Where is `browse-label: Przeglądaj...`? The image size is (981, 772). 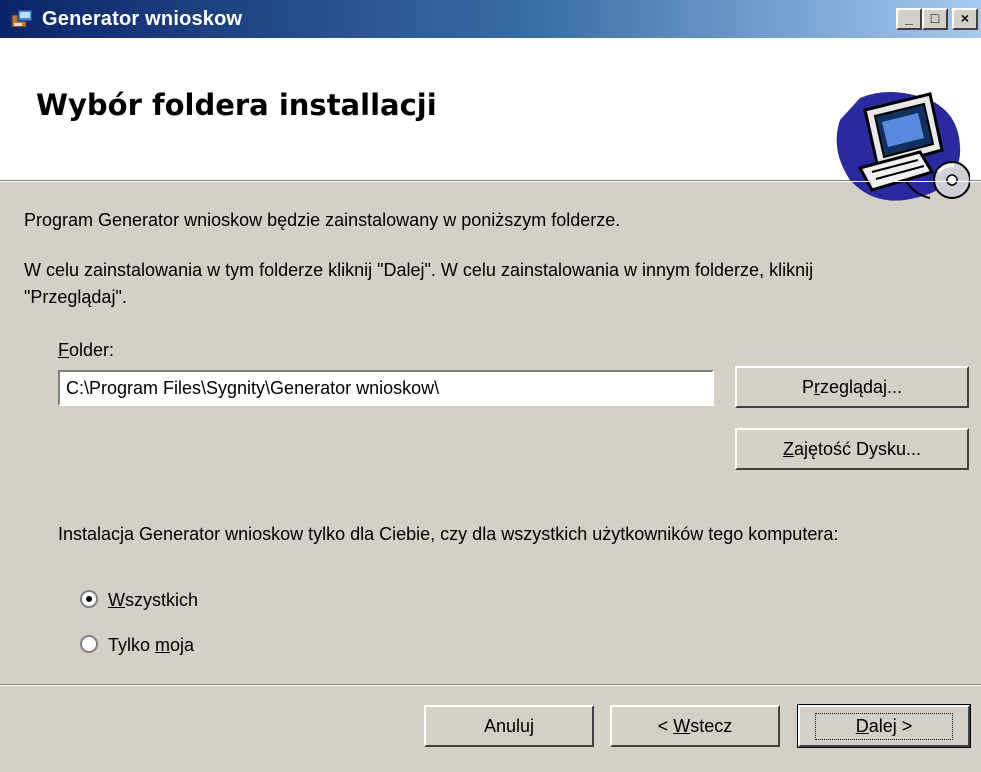 browse-label: Przeglądaj... is located at coordinates (852, 386).